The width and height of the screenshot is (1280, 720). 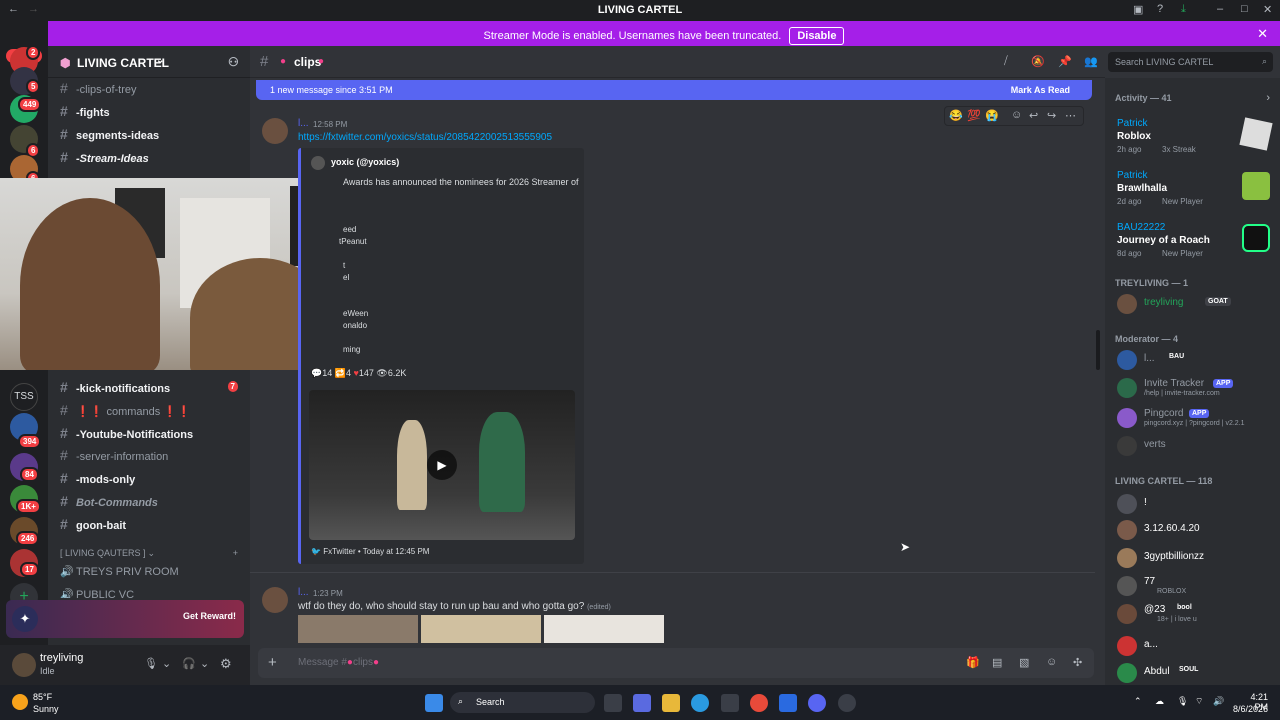 I want to click on member-item: 3gyptbillionzz, so click(x=1196, y=559).